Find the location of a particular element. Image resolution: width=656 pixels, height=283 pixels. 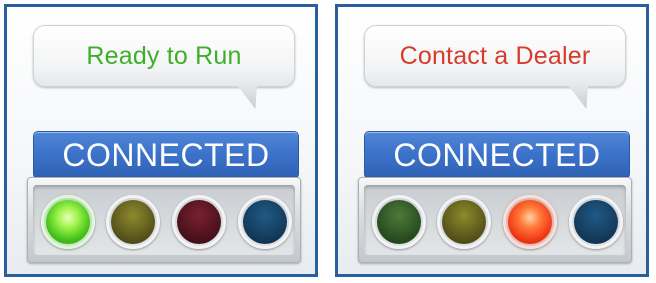

green-light-on-icon is located at coordinates (68, 222).